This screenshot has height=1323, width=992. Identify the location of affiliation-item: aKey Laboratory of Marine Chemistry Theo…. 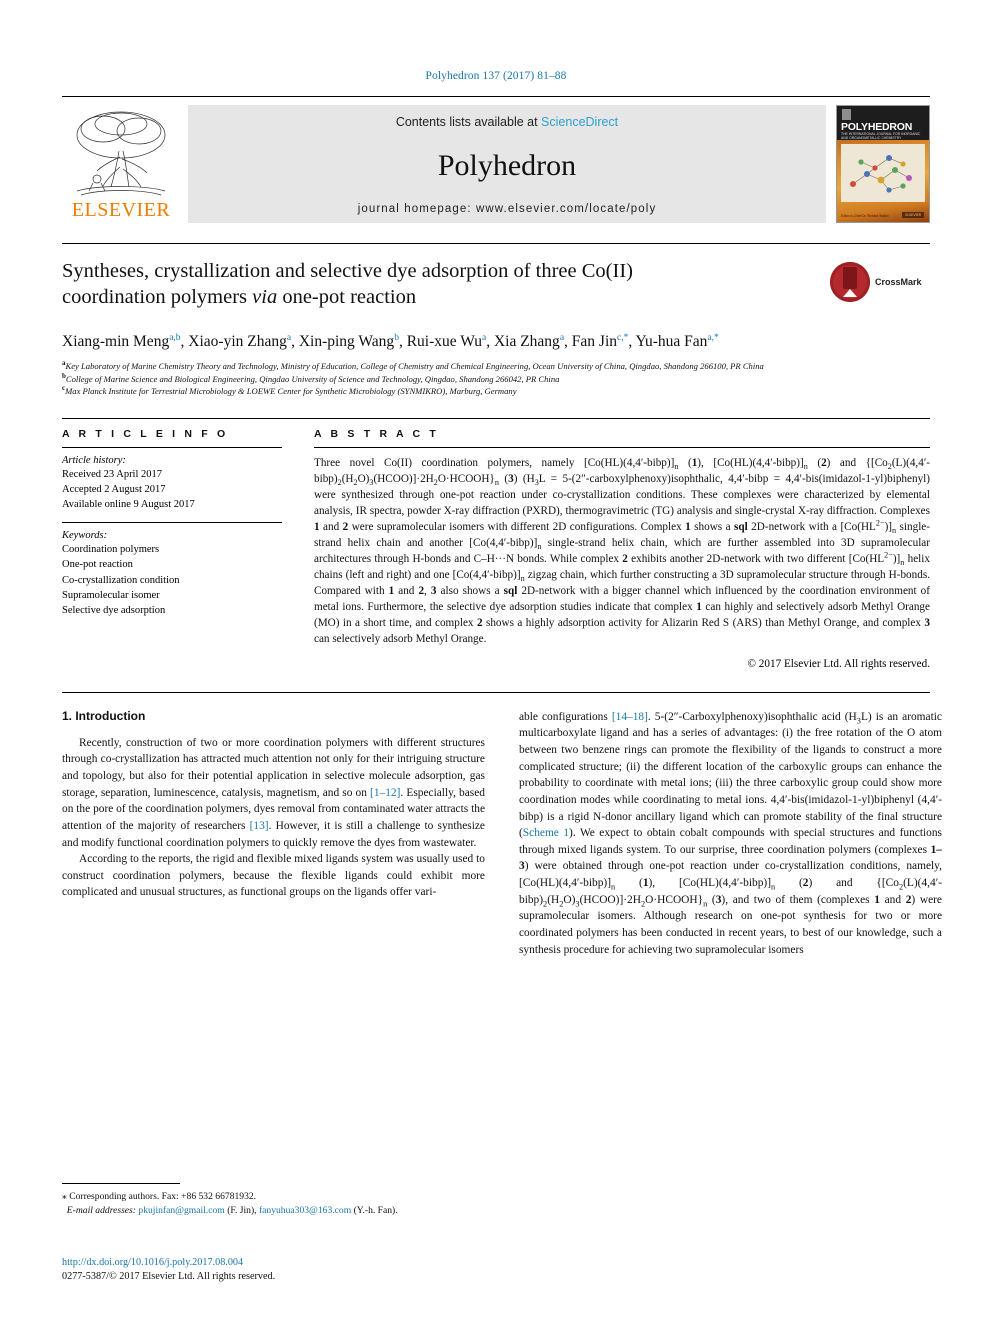
(496, 366).